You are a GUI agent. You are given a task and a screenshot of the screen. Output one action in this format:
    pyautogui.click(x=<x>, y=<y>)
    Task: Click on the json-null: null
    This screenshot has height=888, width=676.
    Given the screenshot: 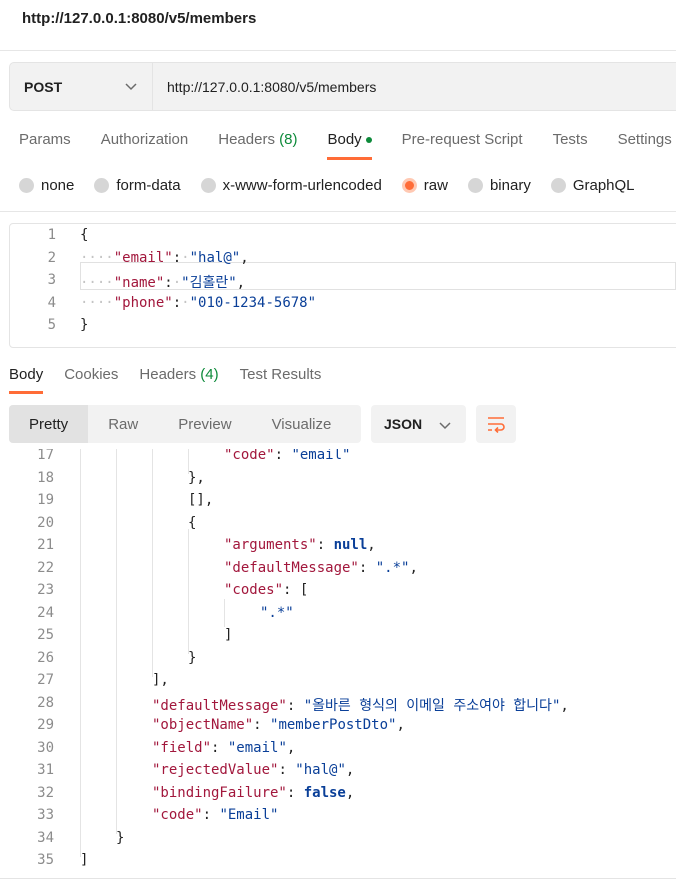 What is the action you would take?
    pyautogui.click(x=350, y=545)
    